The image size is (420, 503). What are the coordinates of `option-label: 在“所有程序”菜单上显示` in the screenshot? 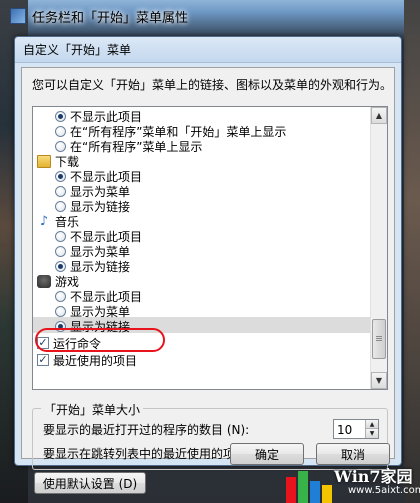 It's located at (136, 146).